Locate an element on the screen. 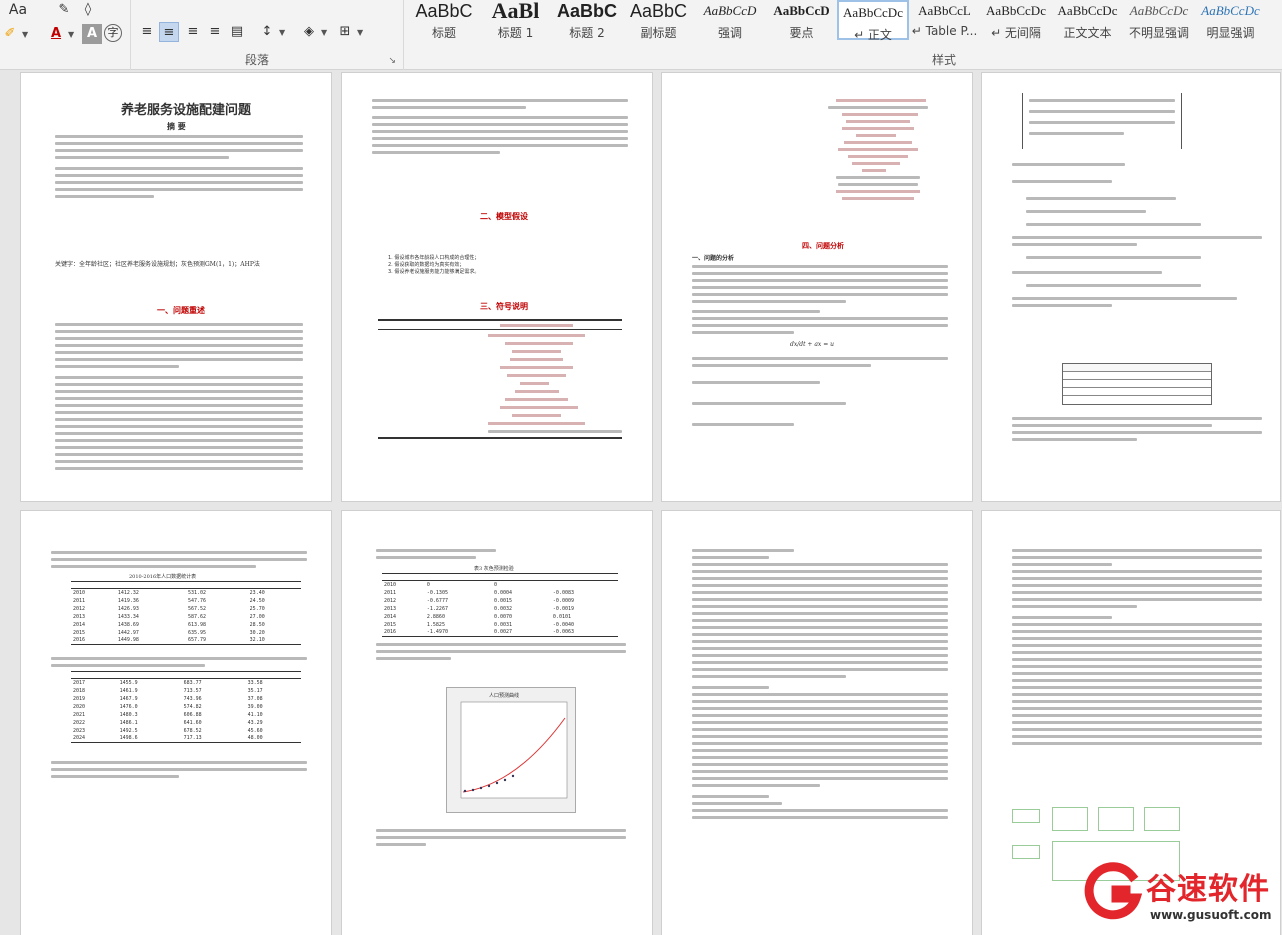 Image resolution: width=1282 pixels, height=935 pixels. table-cell: 2011 is located at coordinates (390, 592).